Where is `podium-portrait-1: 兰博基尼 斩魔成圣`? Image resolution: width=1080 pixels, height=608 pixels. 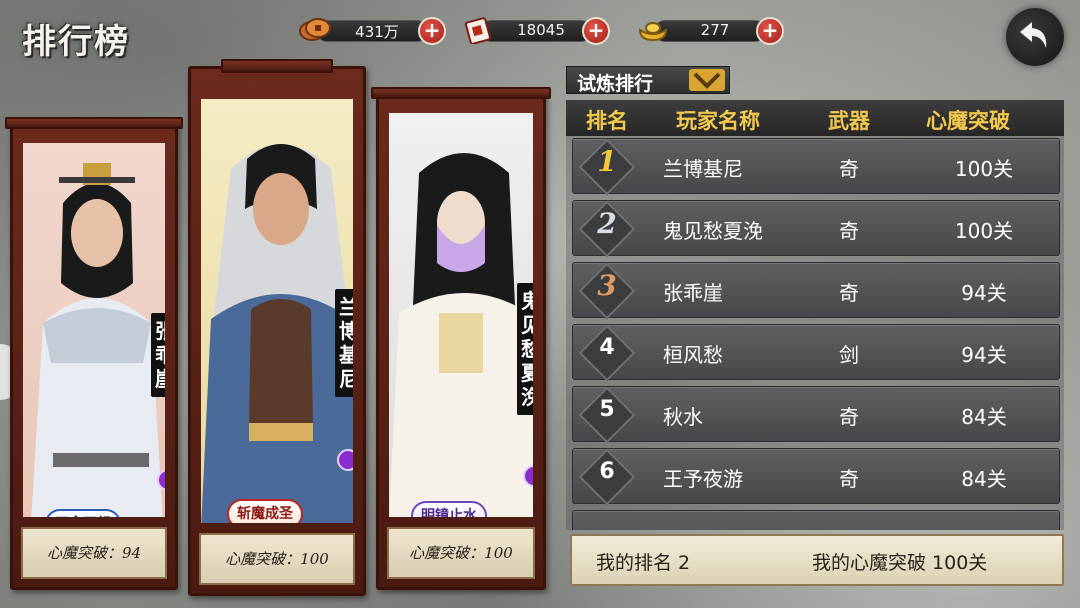 podium-portrait-1: 兰博基尼 斩魔成圣 is located at coordinates (277, 311).